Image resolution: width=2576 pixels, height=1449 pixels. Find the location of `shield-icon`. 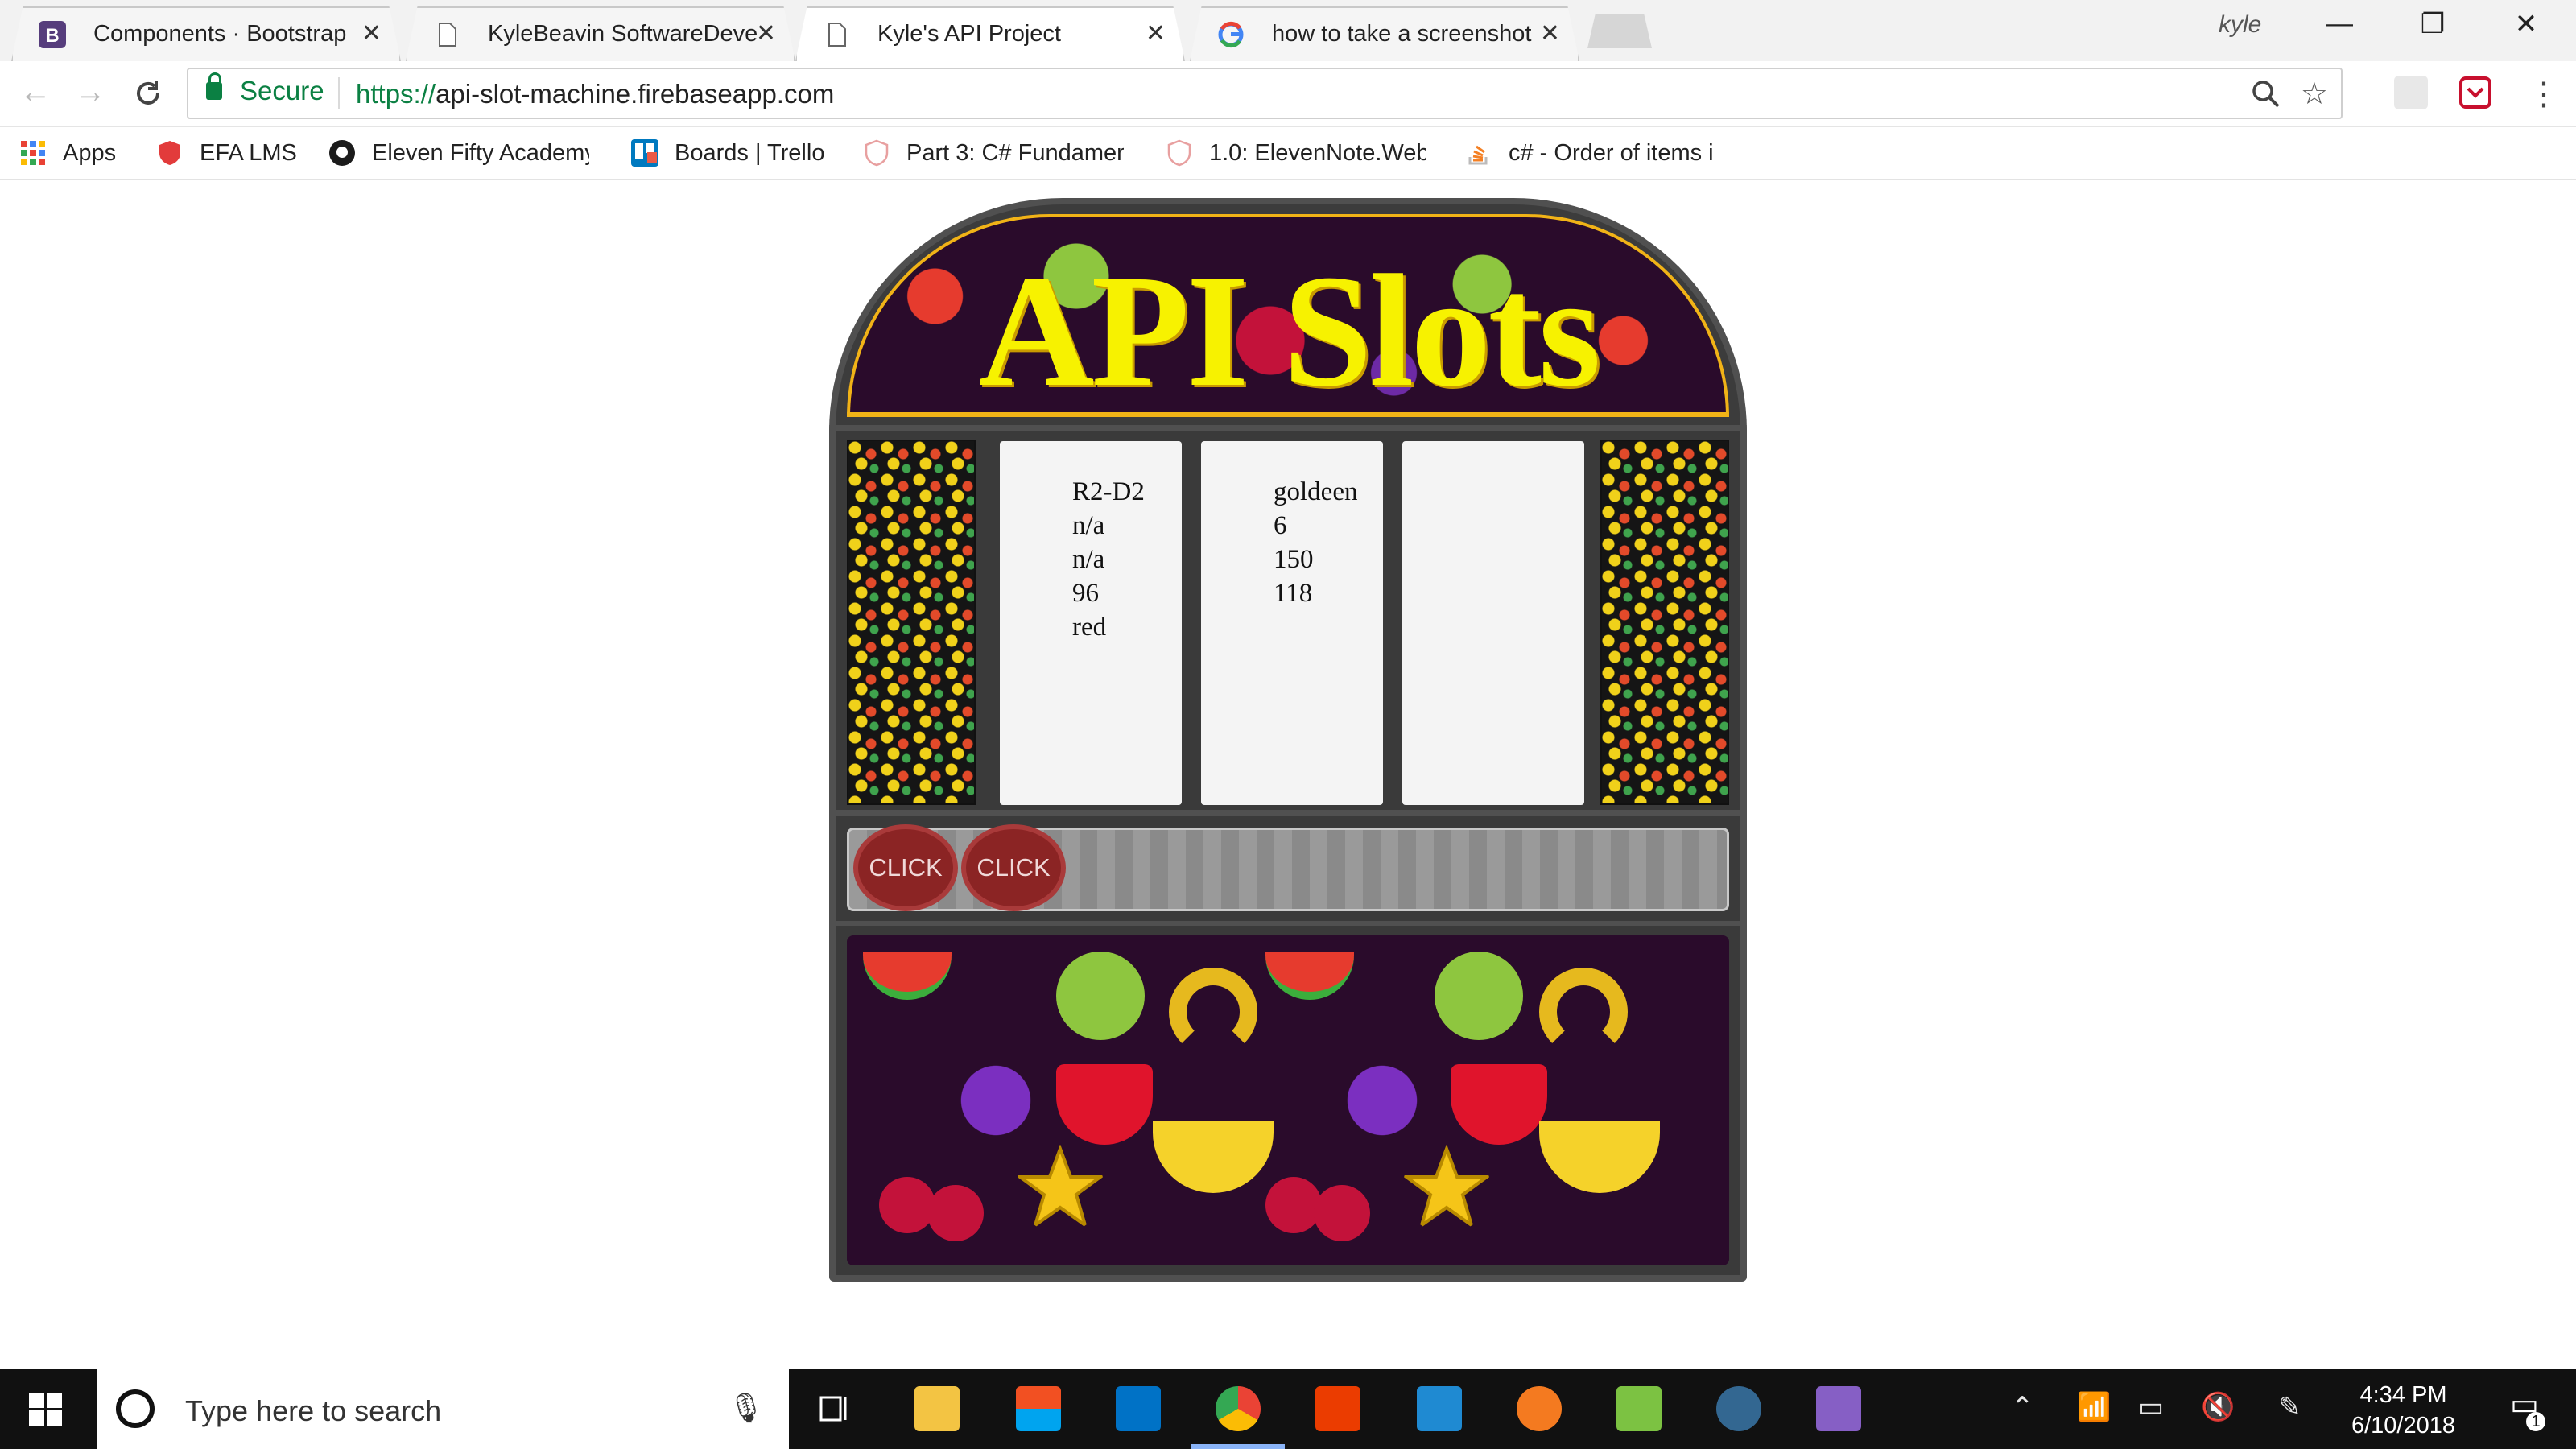

shield-icon is located at coordinates (169, 153).